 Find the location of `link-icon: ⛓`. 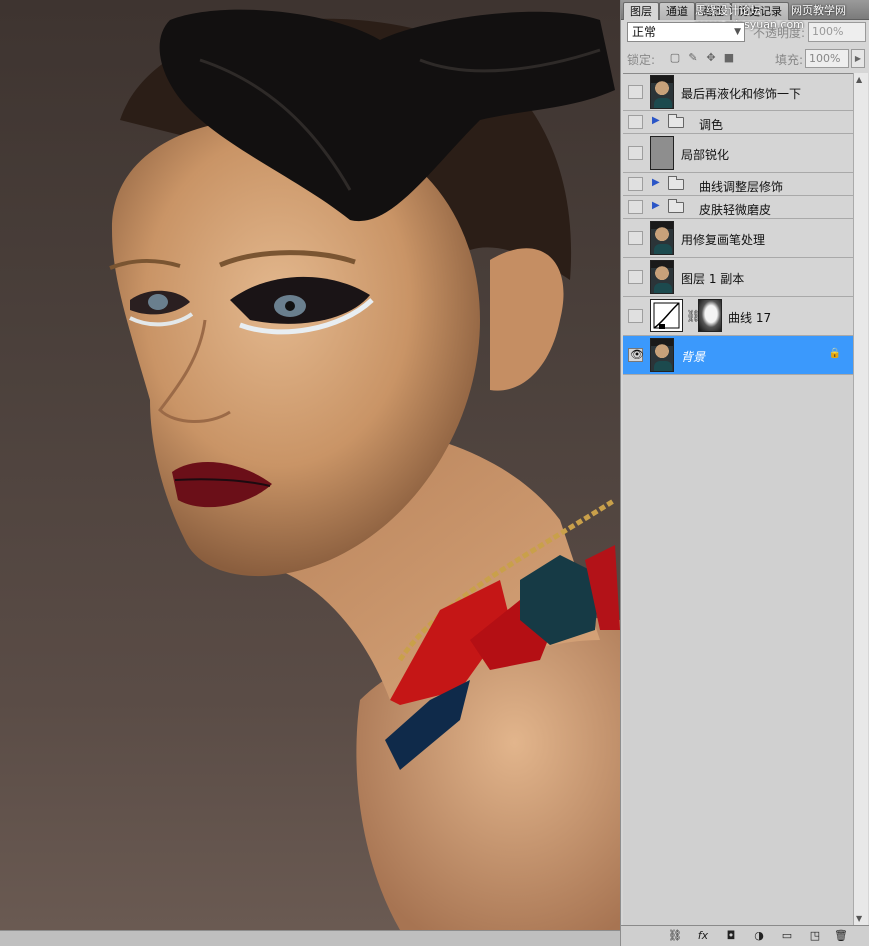

link-icon: ⛓ is located at coordinates (675, 936).